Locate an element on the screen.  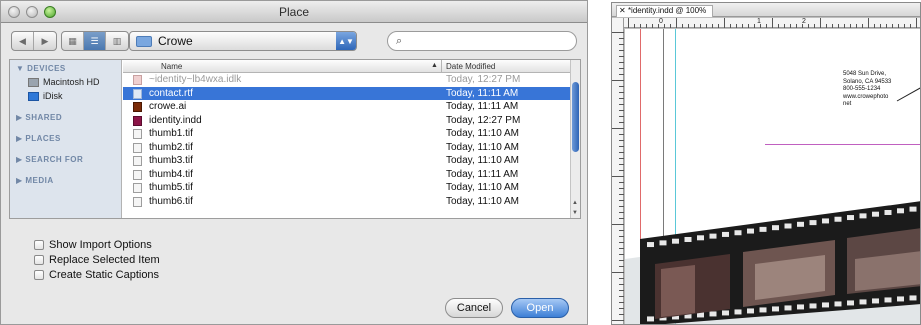
folder-icon is located at coordinates (144, 41).